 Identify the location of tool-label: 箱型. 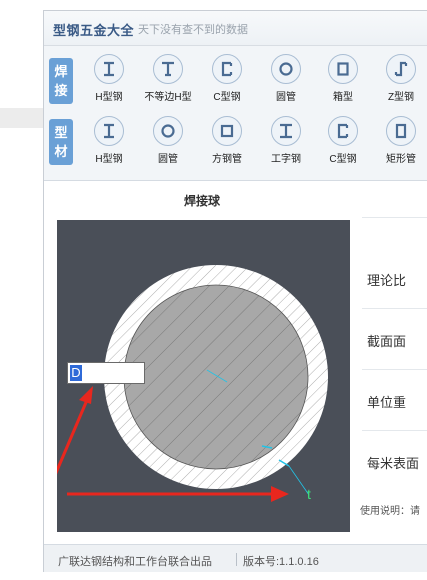
(343, 97).